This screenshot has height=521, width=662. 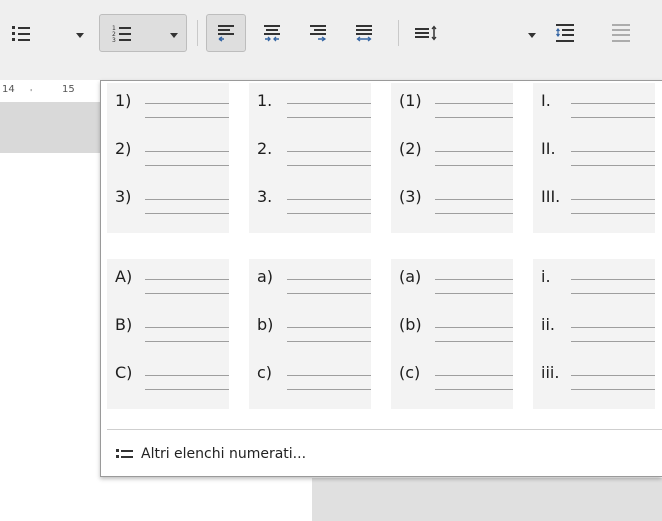 I want to click on preset-roman-upper: I. II. III., so click(x=594, y=158).